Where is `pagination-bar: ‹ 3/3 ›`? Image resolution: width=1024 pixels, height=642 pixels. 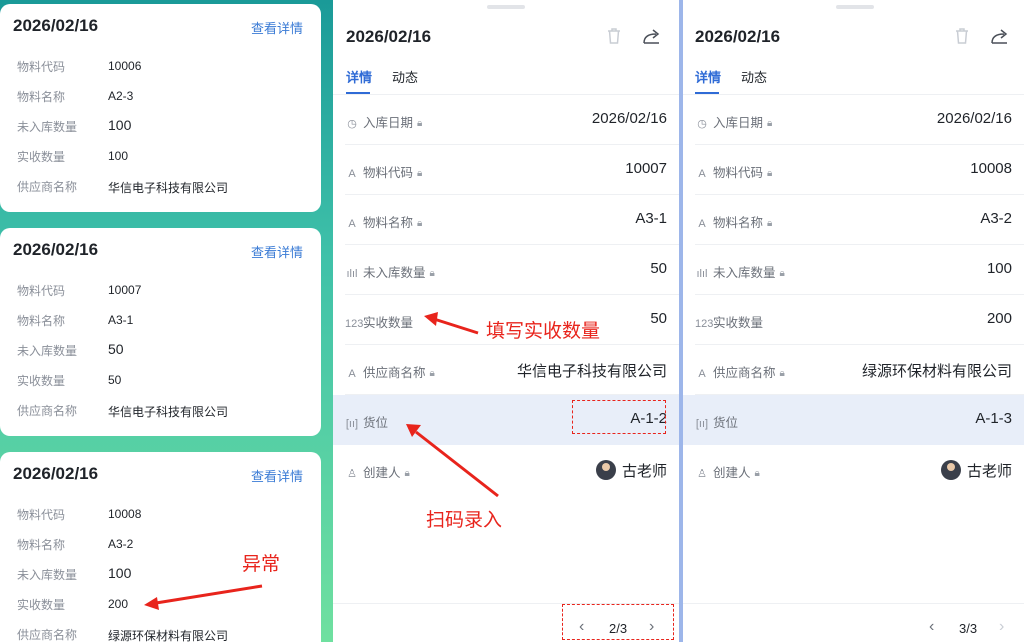 pagination-bar: ‹ 3/3 › is located at coordinates (853, 622).